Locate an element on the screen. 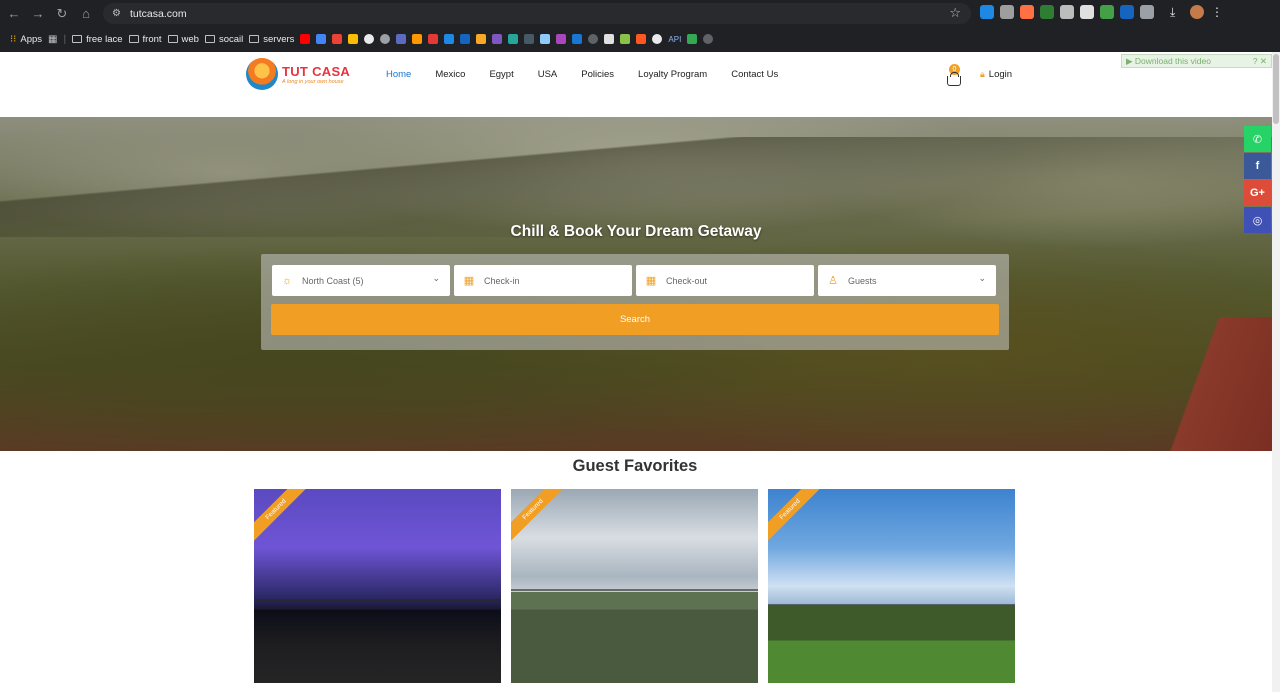 The image size is (1280, 692). url-text: tutcasa.com is located at coordinates (158, 14).